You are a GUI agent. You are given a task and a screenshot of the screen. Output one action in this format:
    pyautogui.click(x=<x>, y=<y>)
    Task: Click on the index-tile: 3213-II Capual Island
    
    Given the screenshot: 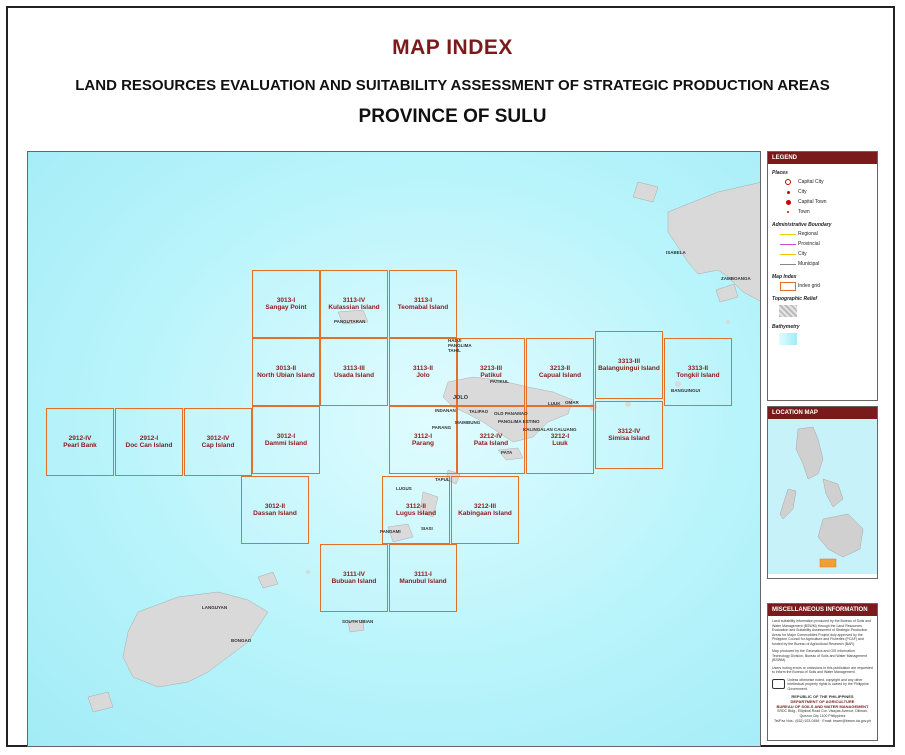 What is the action you would take?
    pyautogui.click(x=560, y=372)
    